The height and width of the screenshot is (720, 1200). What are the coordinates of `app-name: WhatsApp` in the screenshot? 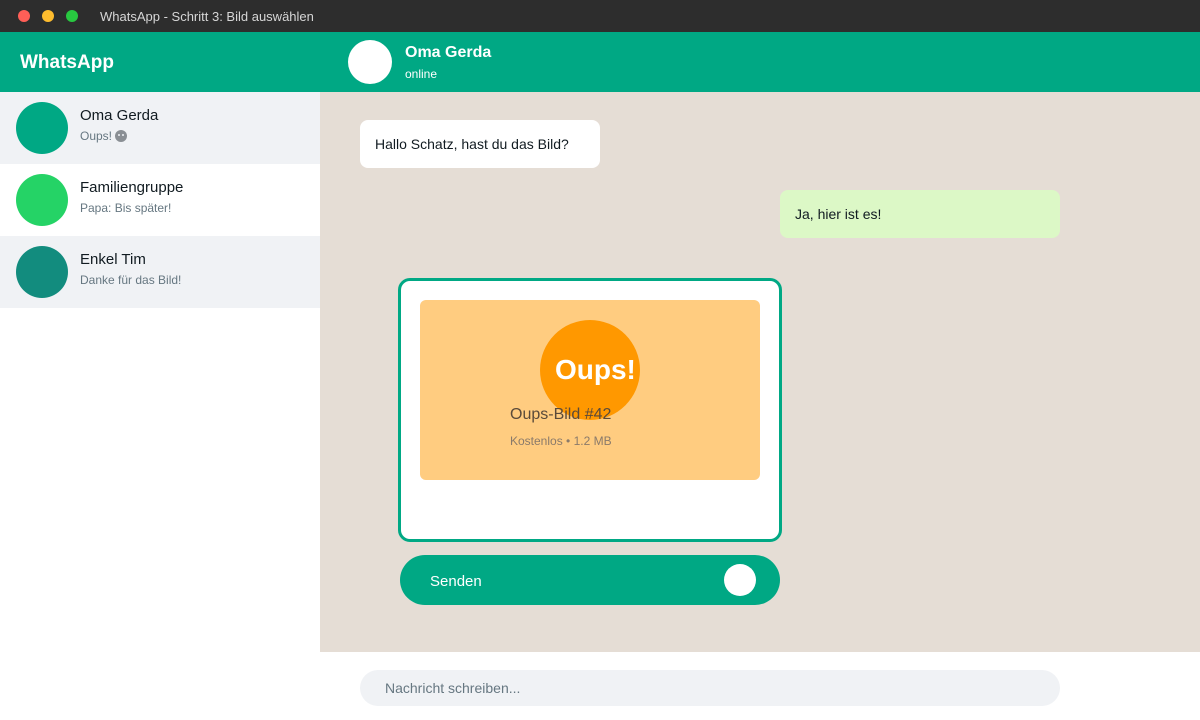 It's located at (67, 62).